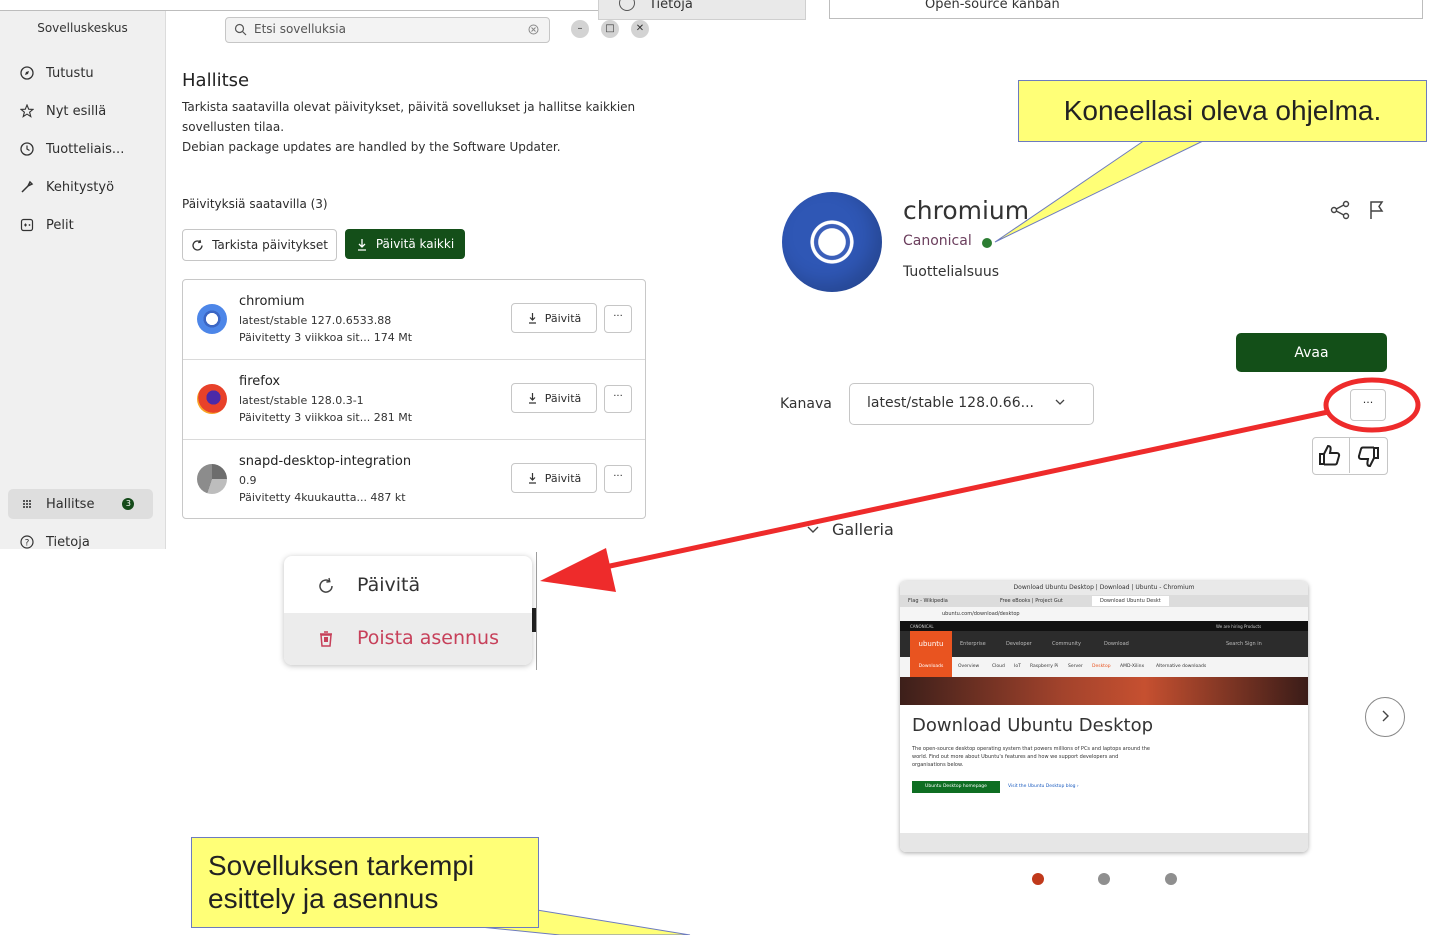 The image size is (1432, 935). I want to click on clock-icon, so click(27, 149).